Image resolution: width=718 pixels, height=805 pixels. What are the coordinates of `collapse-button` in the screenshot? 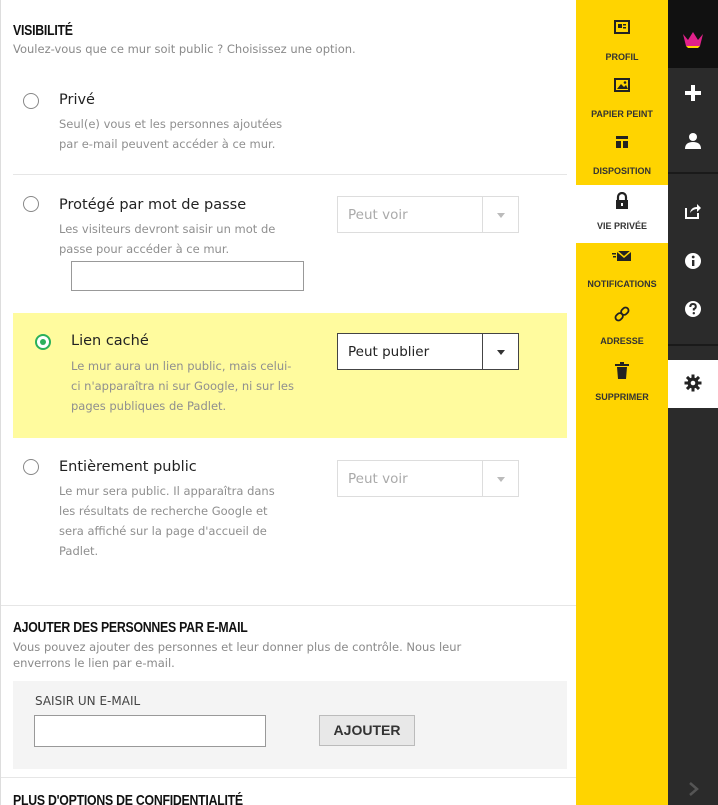 It's located at (693, 787).